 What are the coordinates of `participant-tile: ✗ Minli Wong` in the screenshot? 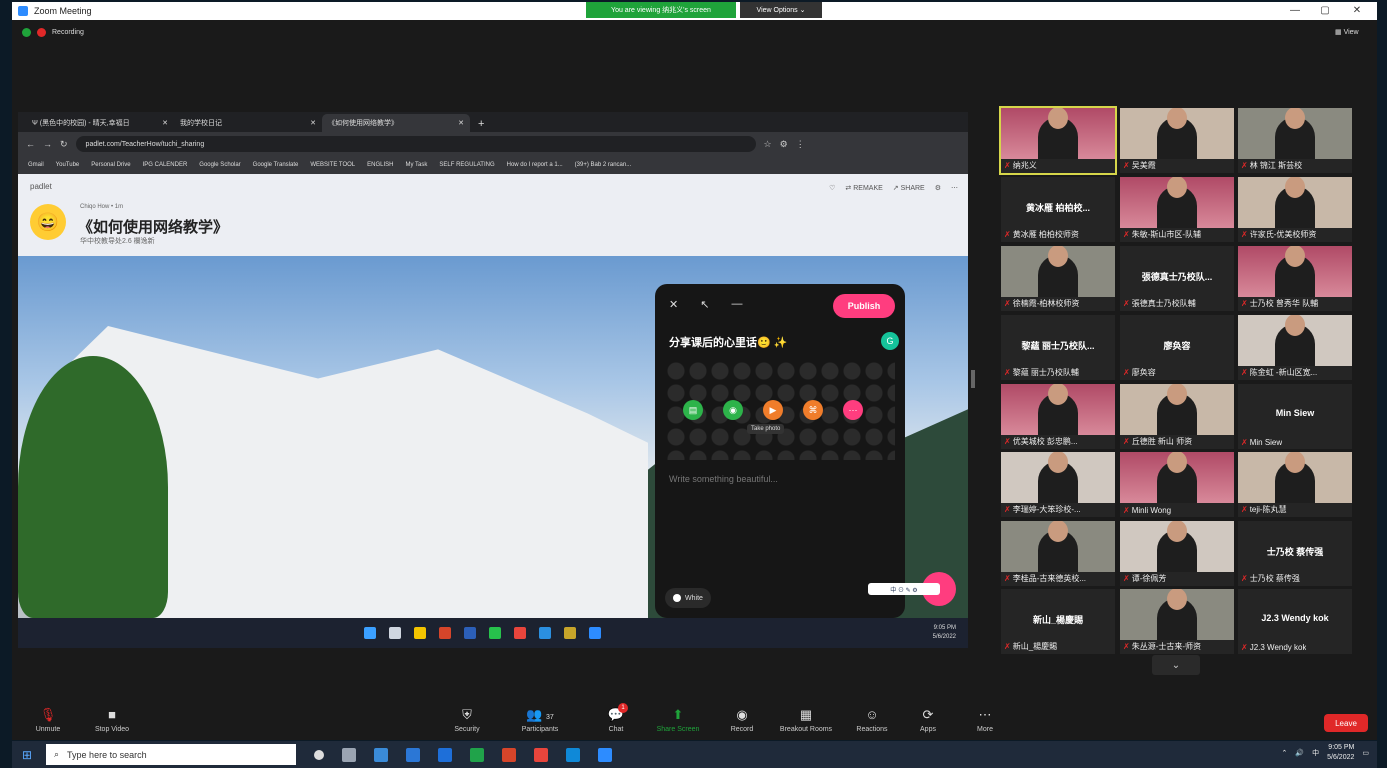 It's located at (1177, 484).